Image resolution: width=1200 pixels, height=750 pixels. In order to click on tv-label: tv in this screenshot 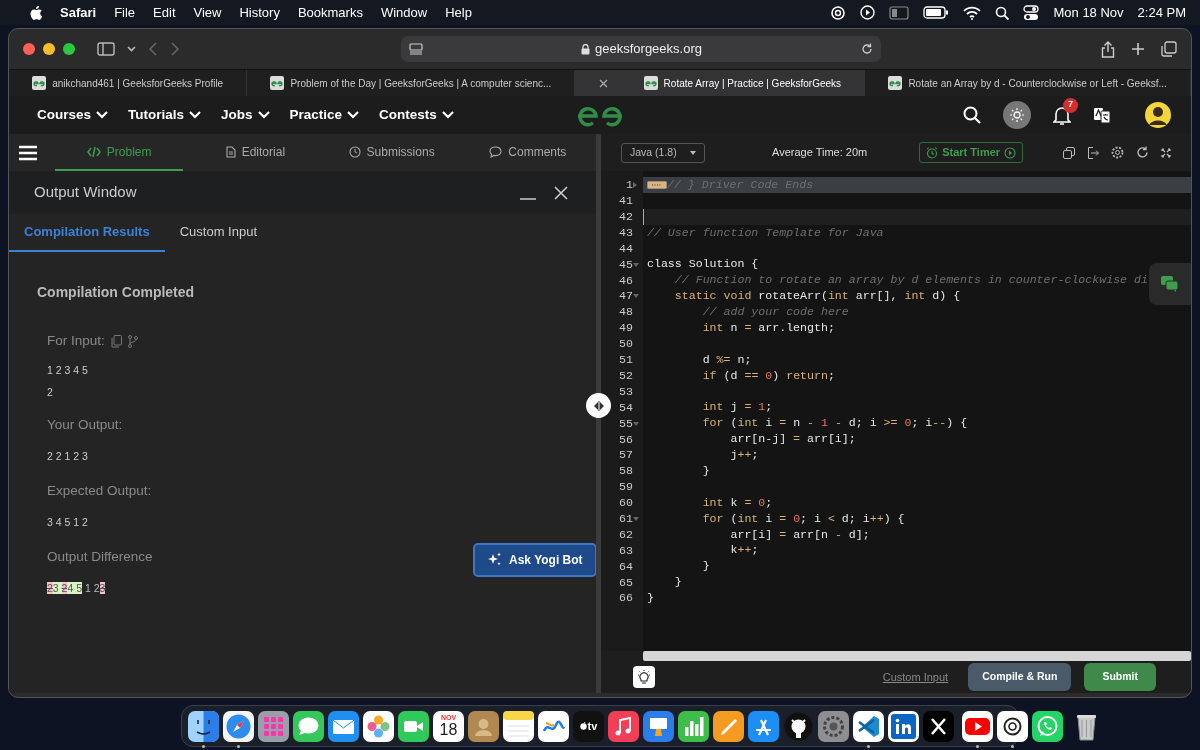, I will do `click(592, 726)`.